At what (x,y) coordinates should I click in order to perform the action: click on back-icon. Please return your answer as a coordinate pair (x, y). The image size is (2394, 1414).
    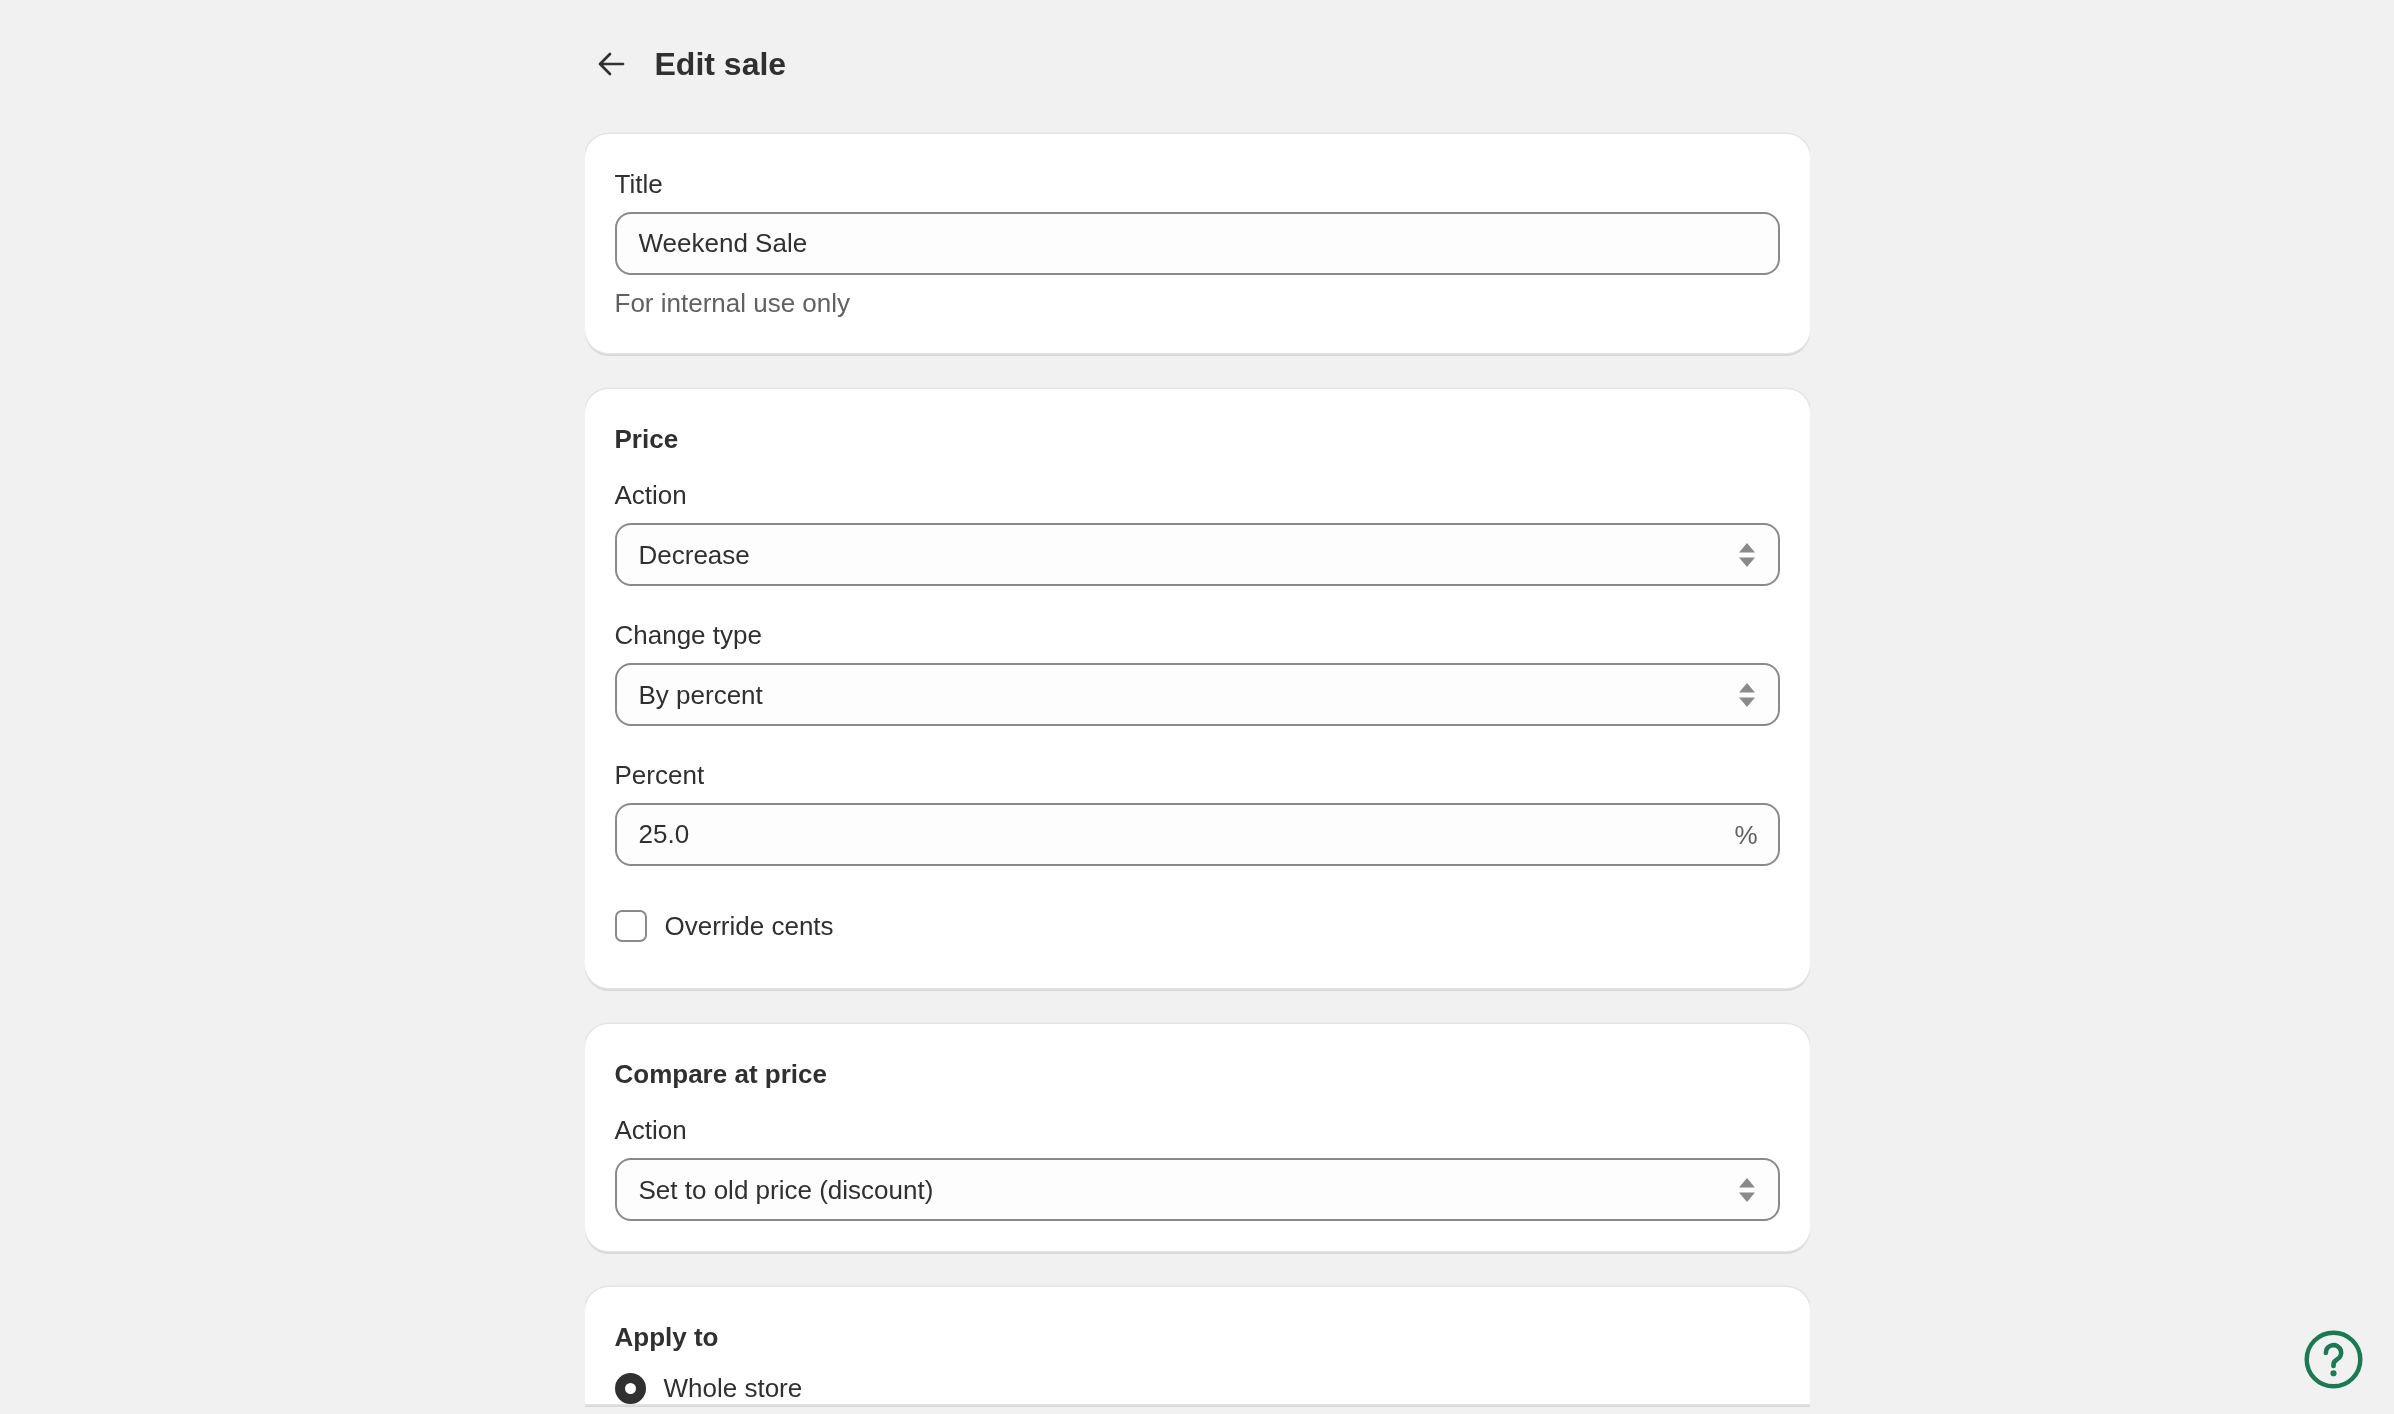
    Looking at the image, I should click on (610, 64).